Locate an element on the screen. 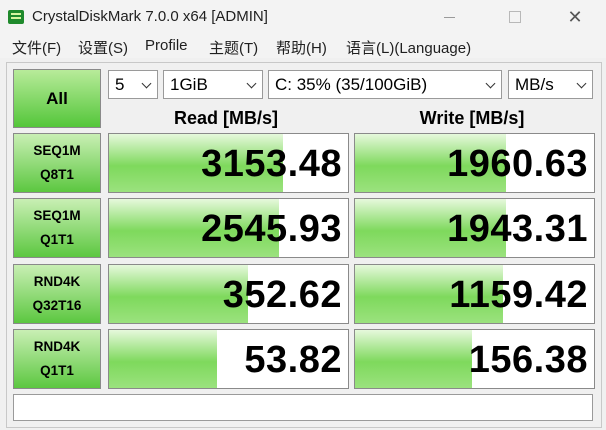 Image resolution: width=606 pixels, height=430 pixels. minimize-icon is located at coordinates (449, 17).